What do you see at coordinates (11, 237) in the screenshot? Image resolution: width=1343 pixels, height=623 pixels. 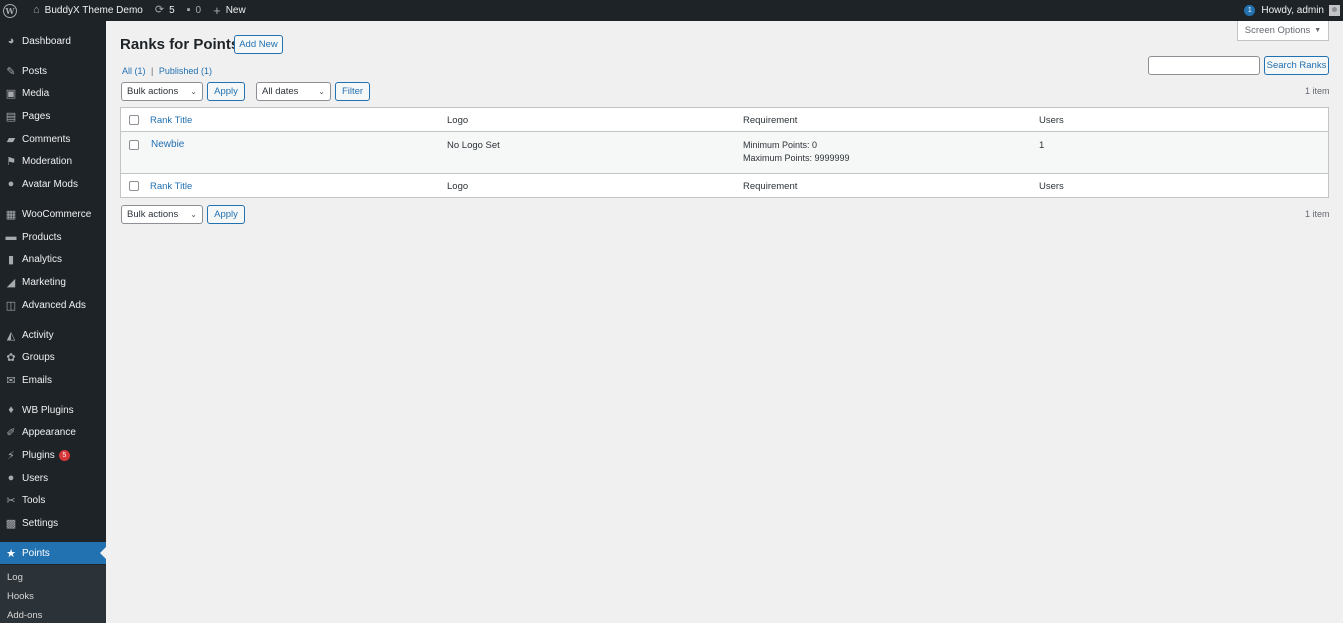 I see `archive-icon: ▬` at bounding box center [11, 237].